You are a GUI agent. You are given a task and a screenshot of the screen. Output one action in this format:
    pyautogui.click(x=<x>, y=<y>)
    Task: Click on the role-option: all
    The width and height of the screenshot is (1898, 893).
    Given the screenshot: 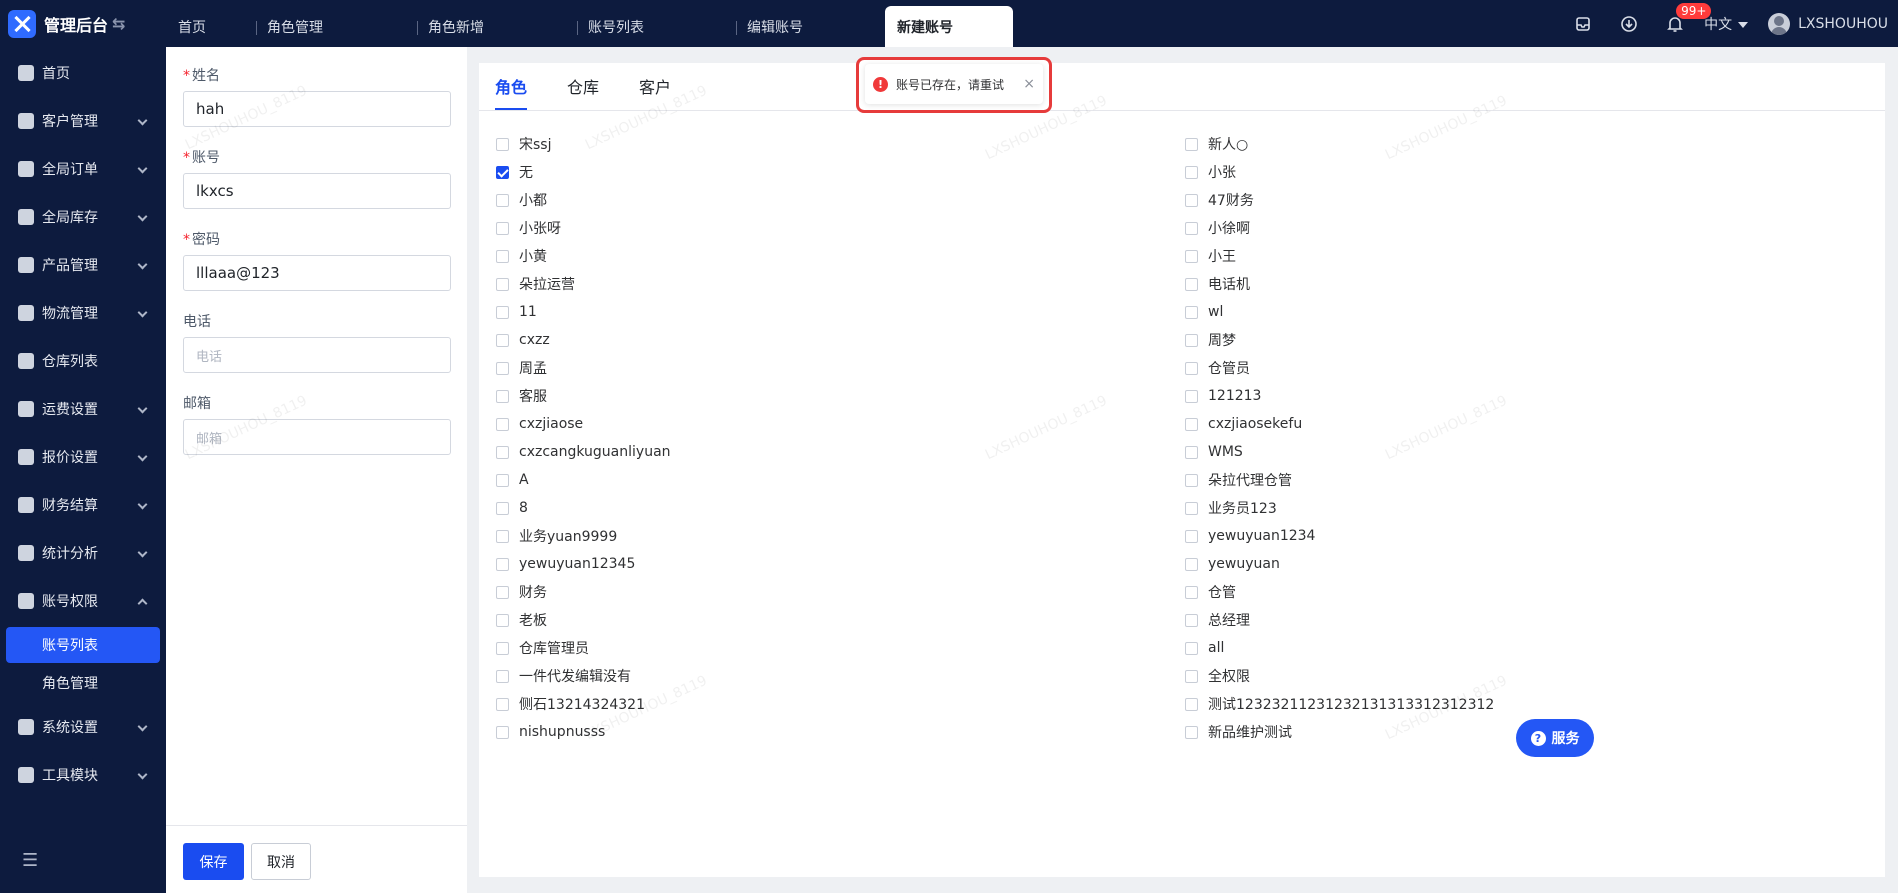 What is the action you would take?
    pyautogui.click(x=1529, y=648)
    